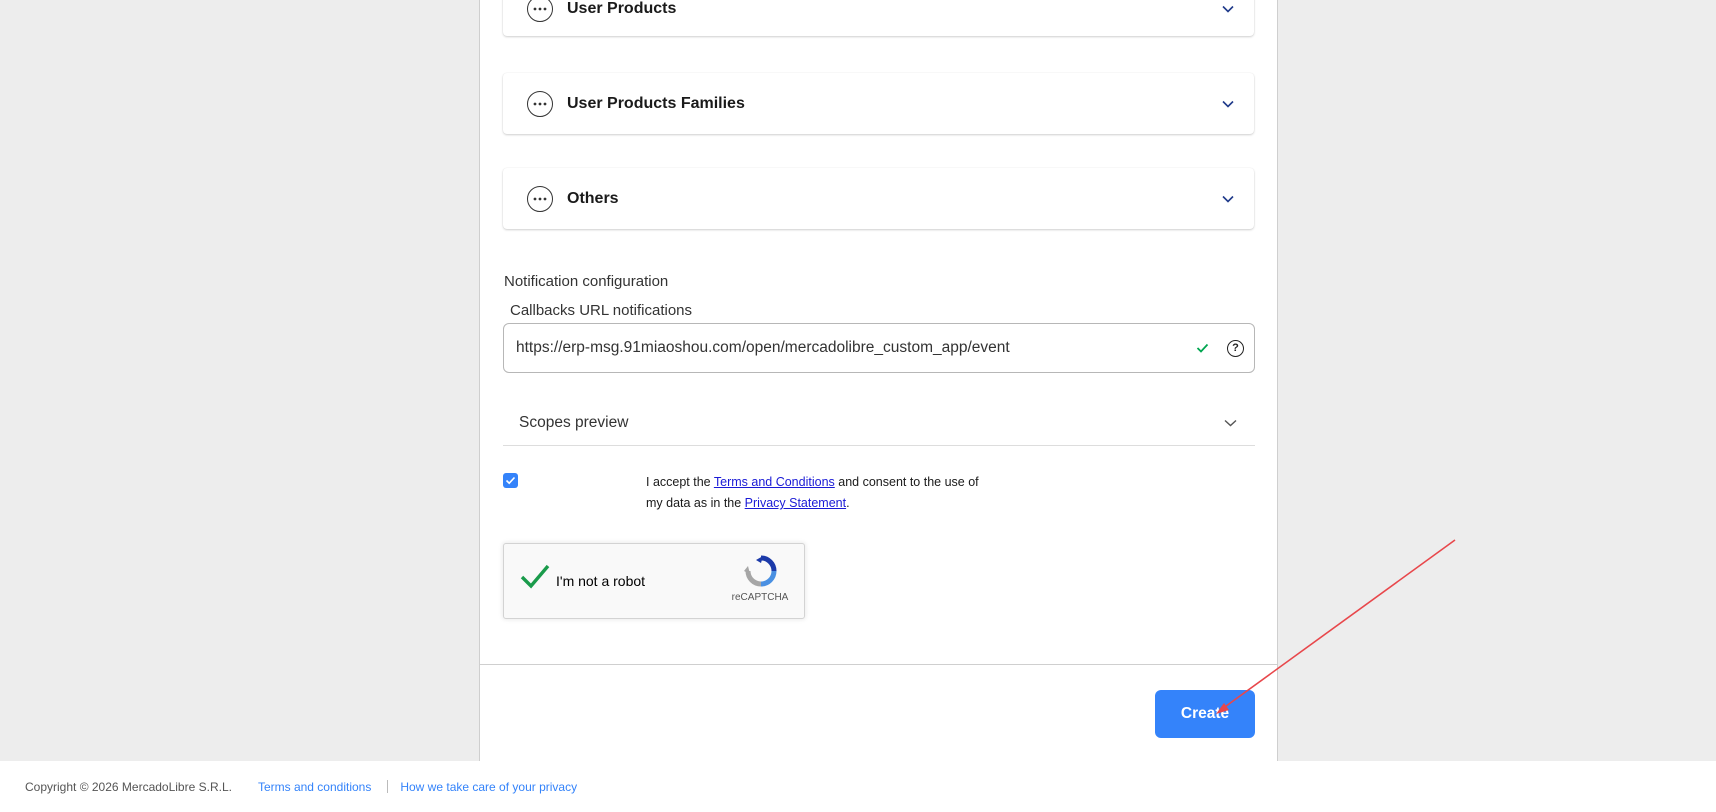 This screenshot has width=1716, height=812. Describe the element at coordinates (879, 423) in the screenshot. I see `scopes-preview-toggle: Scopes preview` at that location.